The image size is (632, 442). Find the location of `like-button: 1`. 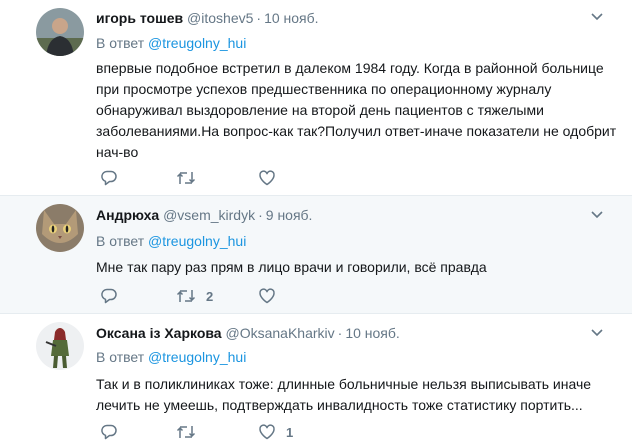

like-button: 1 is located at coordinates (275, 432).